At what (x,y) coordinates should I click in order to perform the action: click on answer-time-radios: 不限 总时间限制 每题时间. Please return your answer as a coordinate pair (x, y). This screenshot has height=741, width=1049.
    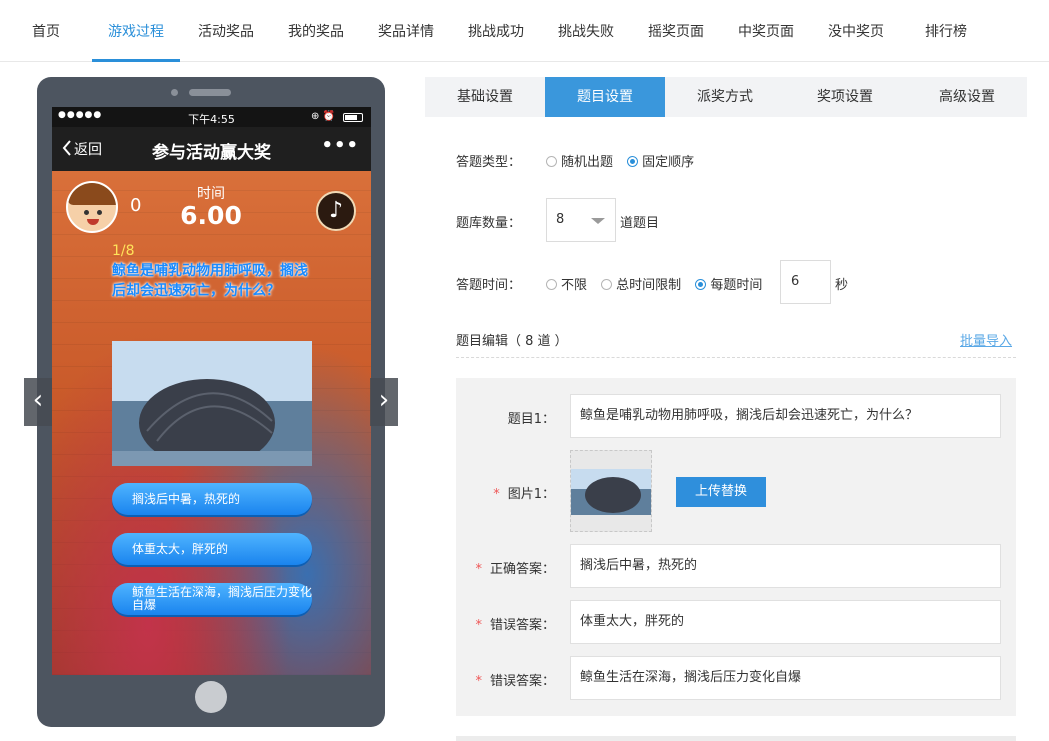
    Looking at the image, I should click on (659, 283).